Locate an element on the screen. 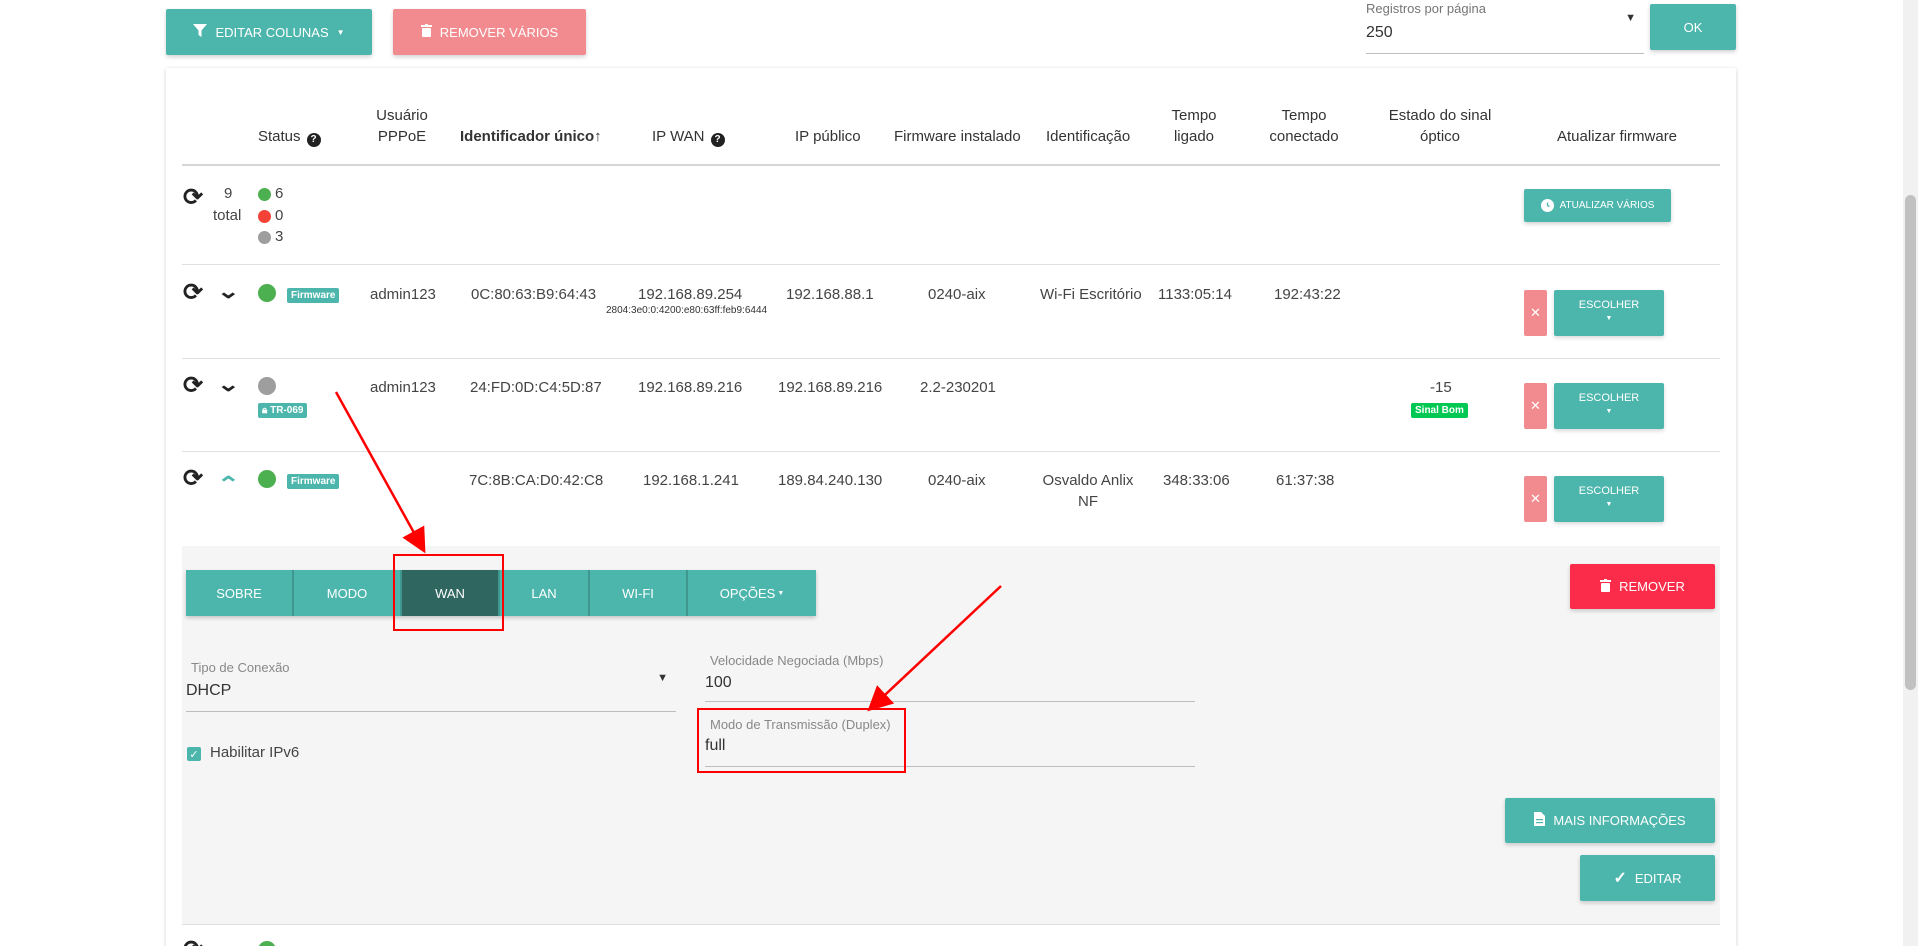 The width and height of the screenshot is (1918, 946). vertical-scrollbar is located at coordinates (1910, 473).